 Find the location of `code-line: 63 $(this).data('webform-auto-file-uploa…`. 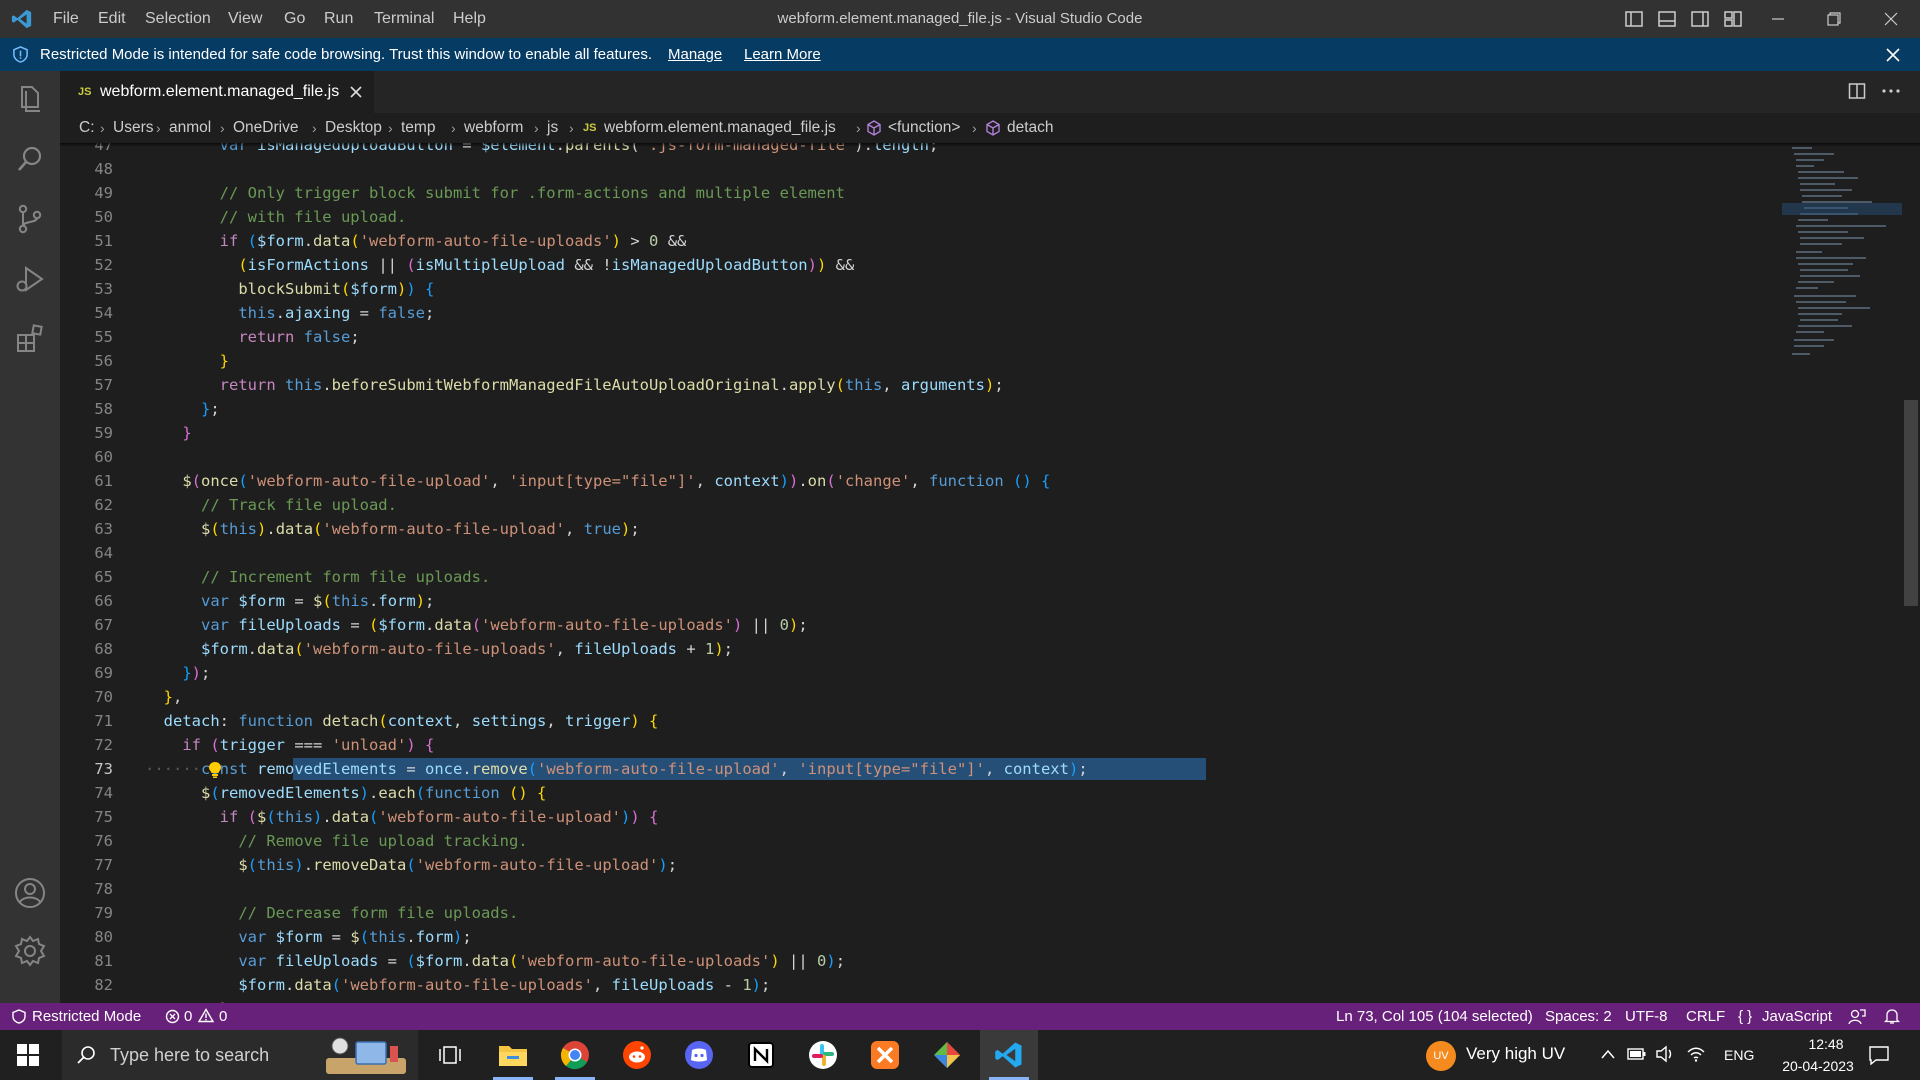

code-line: 63 $(this).data('webform-auto-file-uploa… is located at coordinates (990, 529).